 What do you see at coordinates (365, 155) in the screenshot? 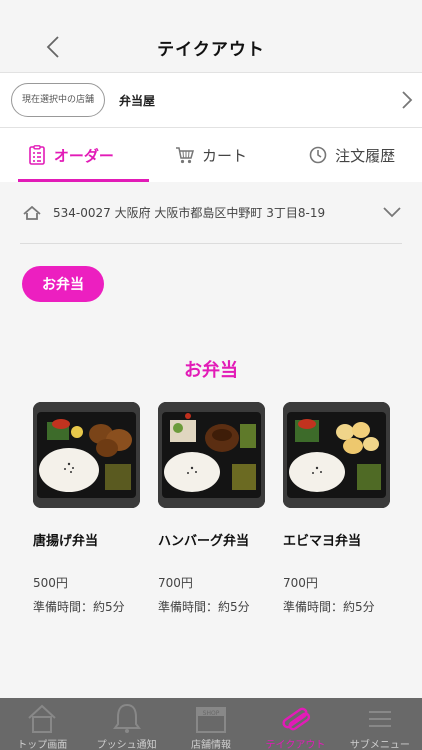
I see `tab-order-history-label: 注文履歴` at bounding box center [365, 155].